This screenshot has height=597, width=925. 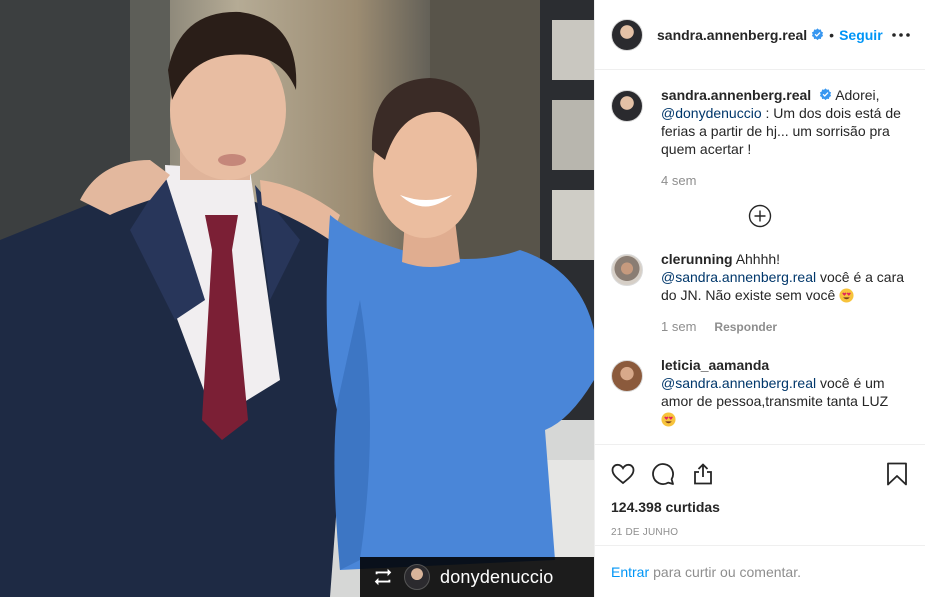 I want to click on heart-icon, so click(x=623, y=474).